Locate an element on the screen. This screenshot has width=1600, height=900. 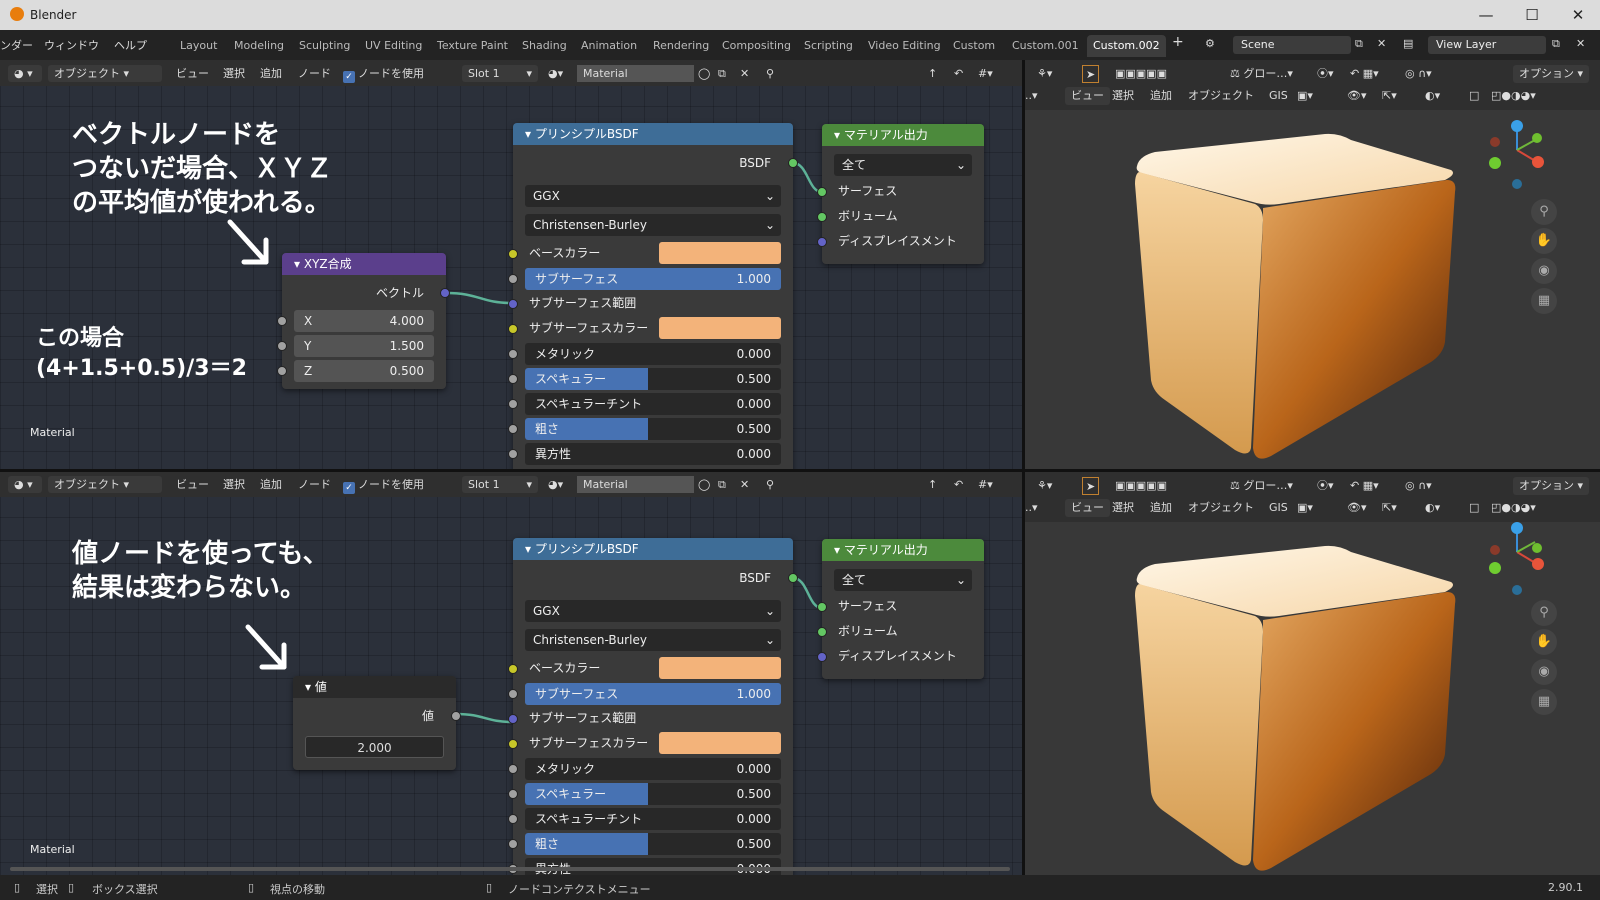
x-input-socket is located at coordinates (282, 321).